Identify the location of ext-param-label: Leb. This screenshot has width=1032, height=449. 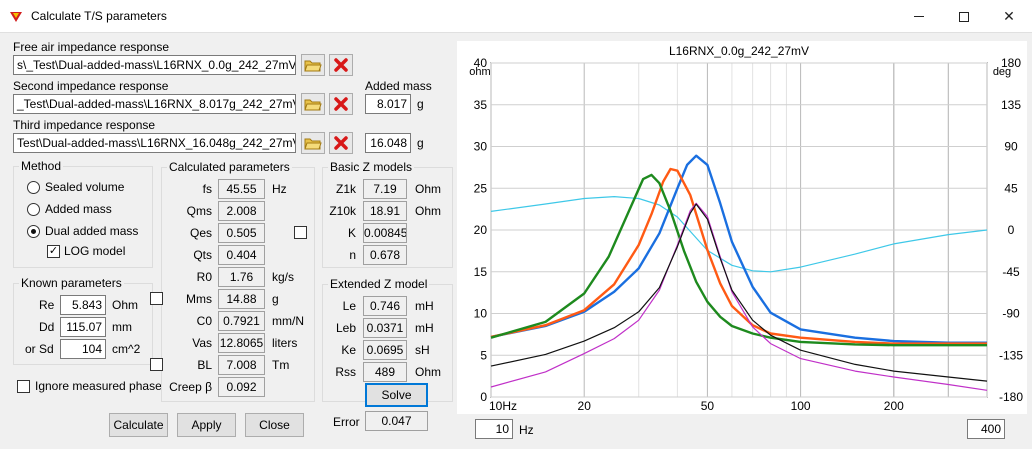
(345, 328).